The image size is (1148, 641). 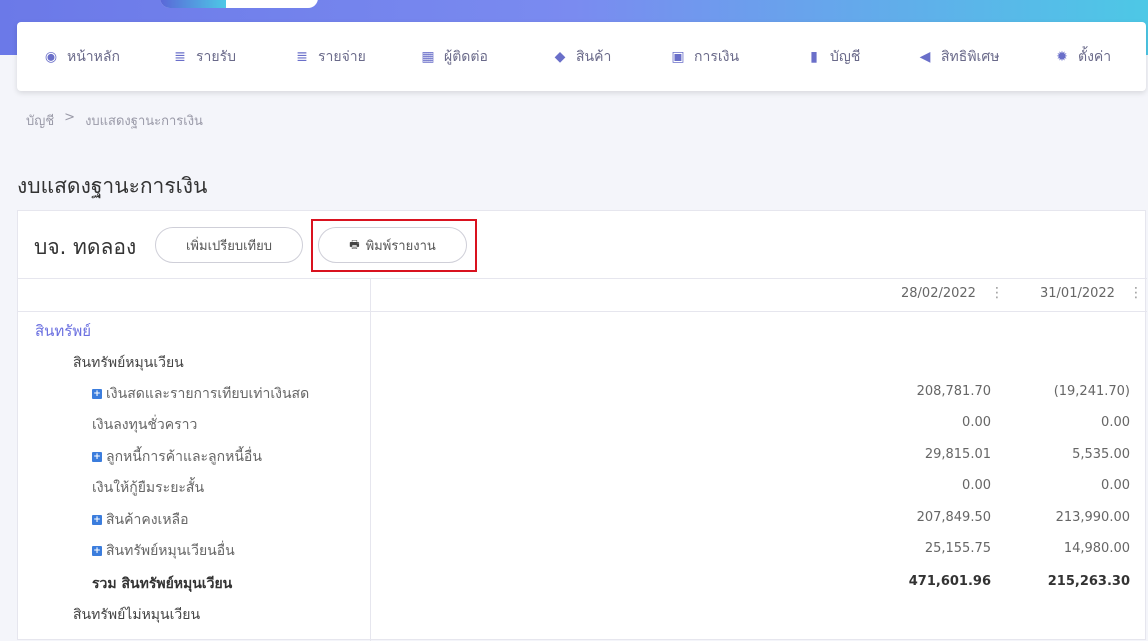 I want to click on banner-toggle, so click(x=239, y=4).